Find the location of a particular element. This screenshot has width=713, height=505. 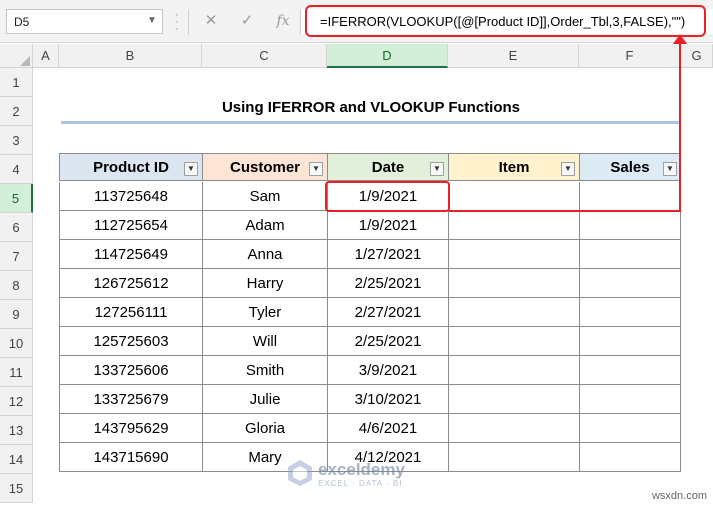

table-cell: Smith is located at coordinates (264, 370).